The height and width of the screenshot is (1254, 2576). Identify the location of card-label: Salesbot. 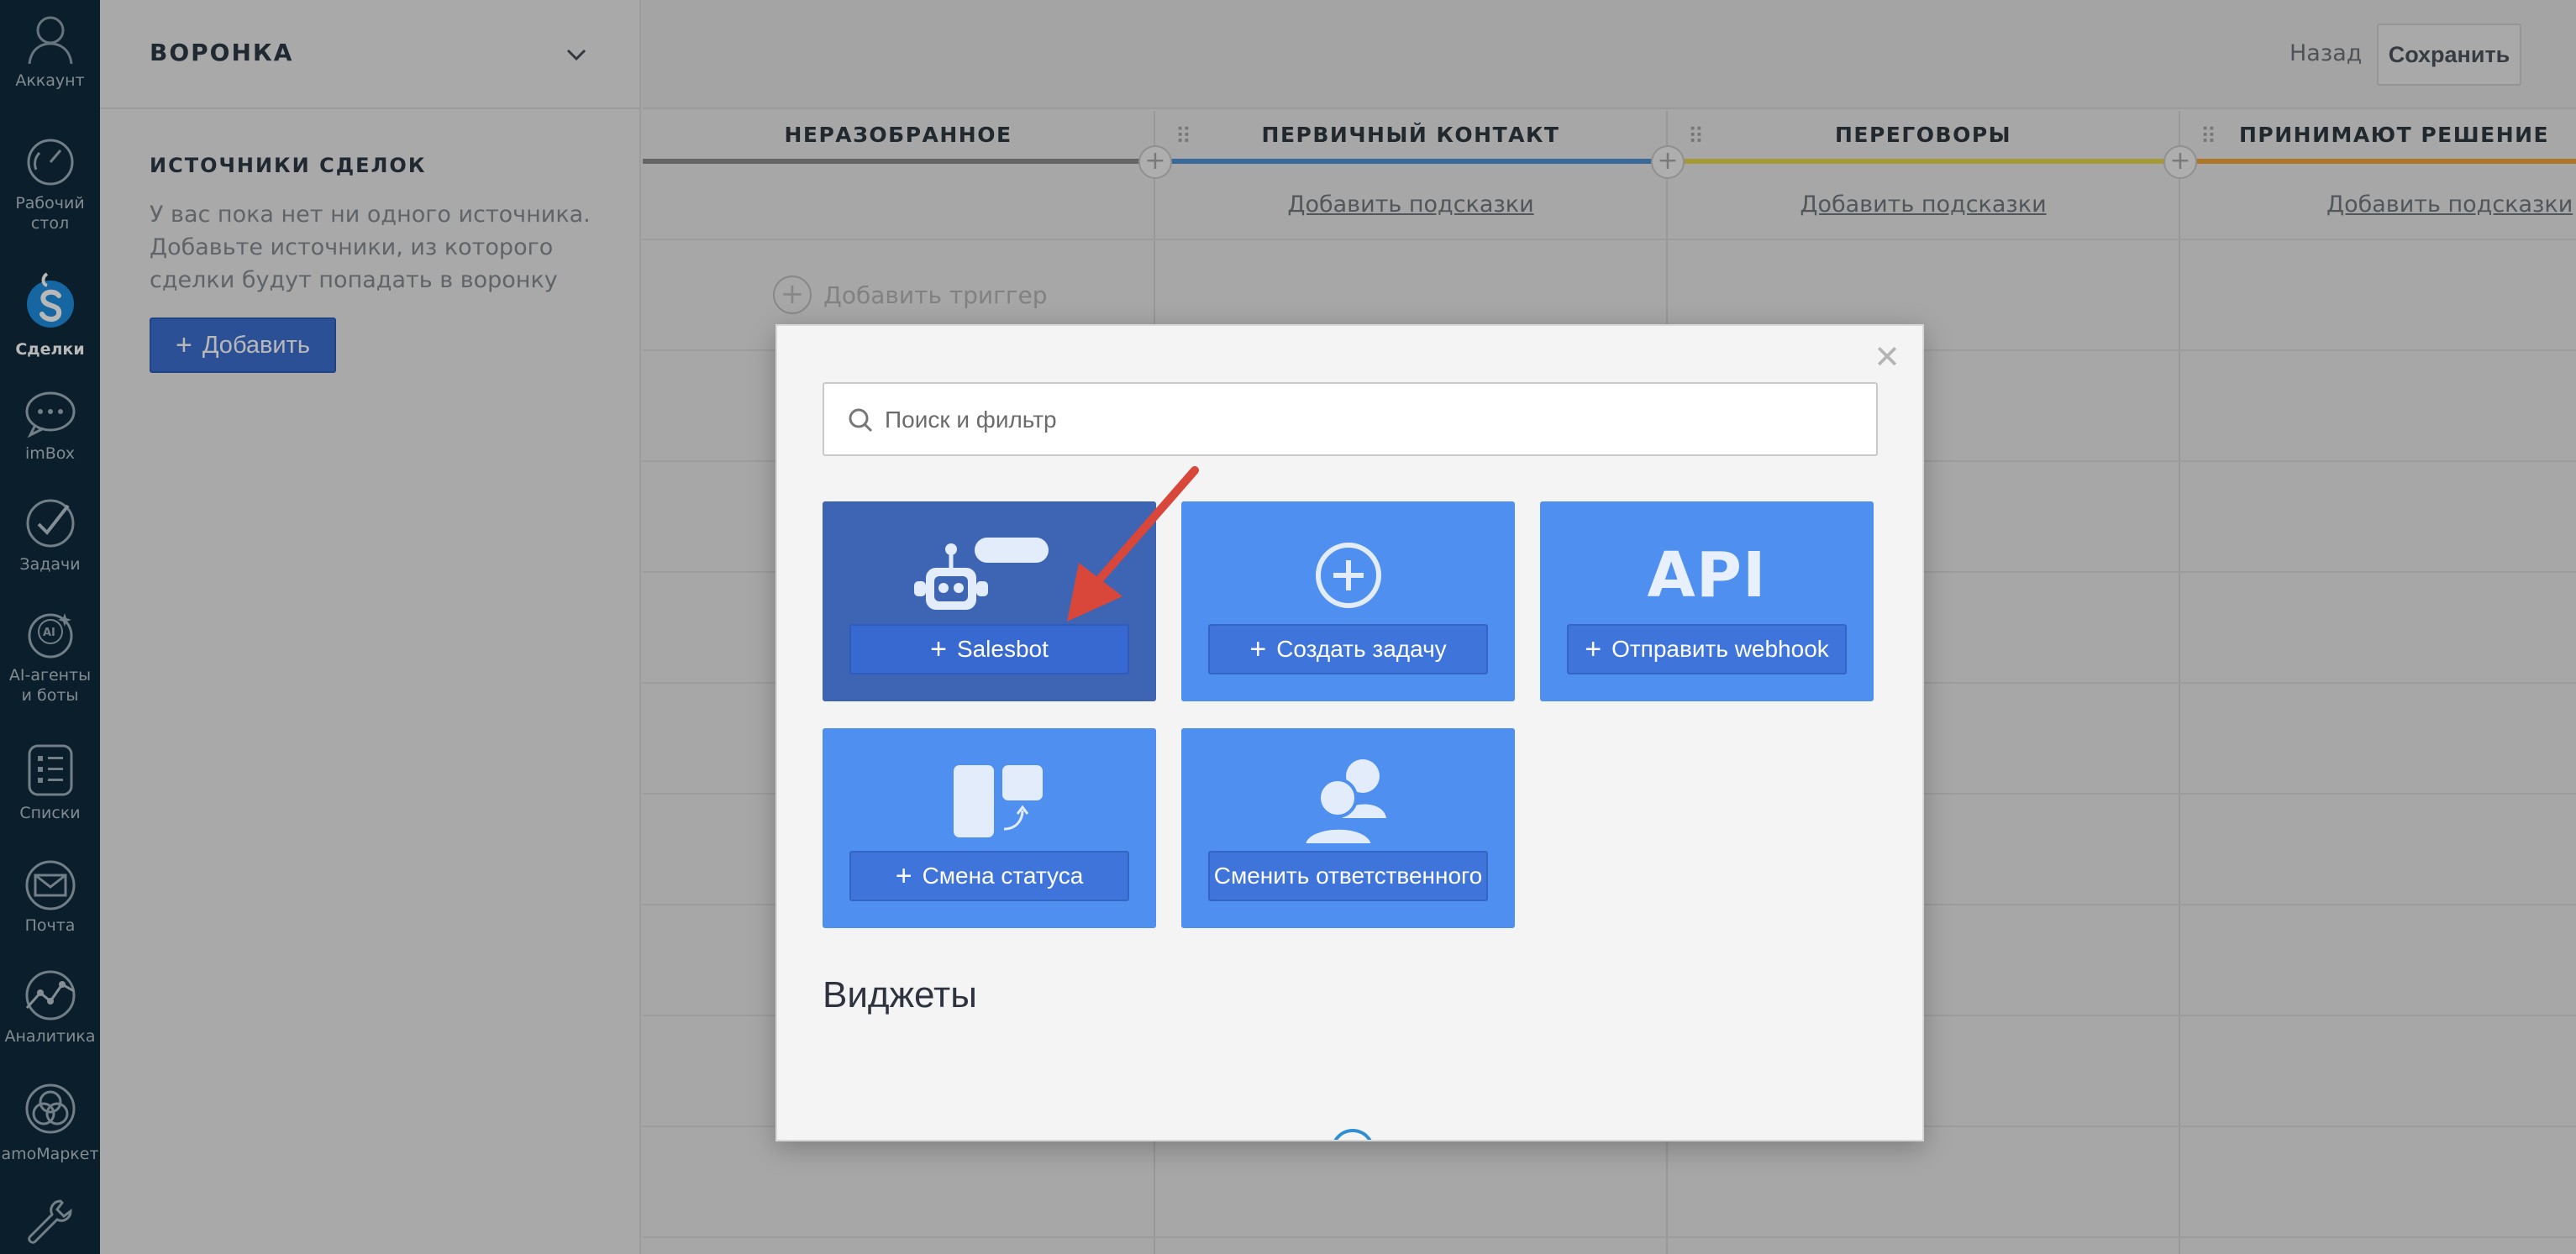
(1002, 649).